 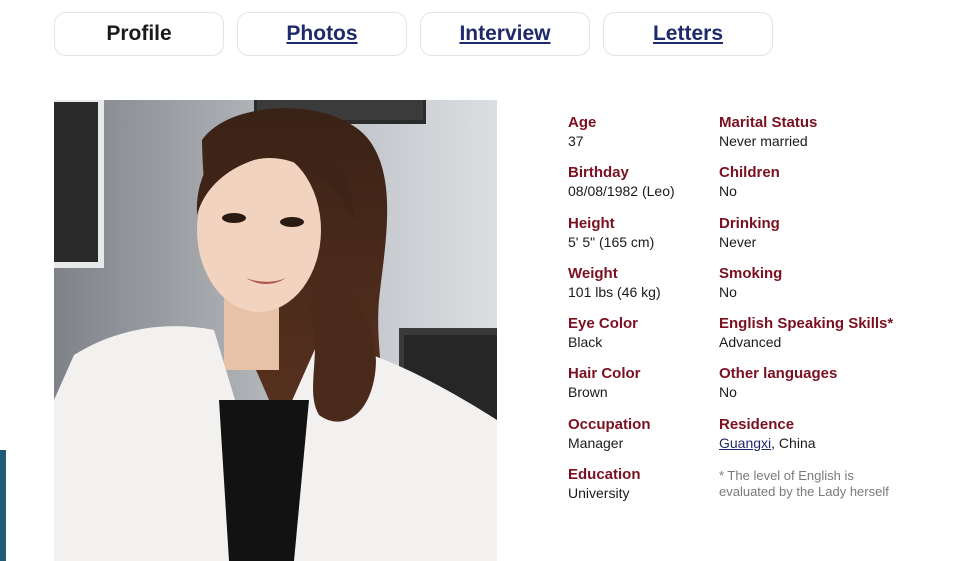 What do you see at coordinates (745, 443) in the screenshot?
I see `residence-city-link: Guangxi` at bounding box center [745, 443].